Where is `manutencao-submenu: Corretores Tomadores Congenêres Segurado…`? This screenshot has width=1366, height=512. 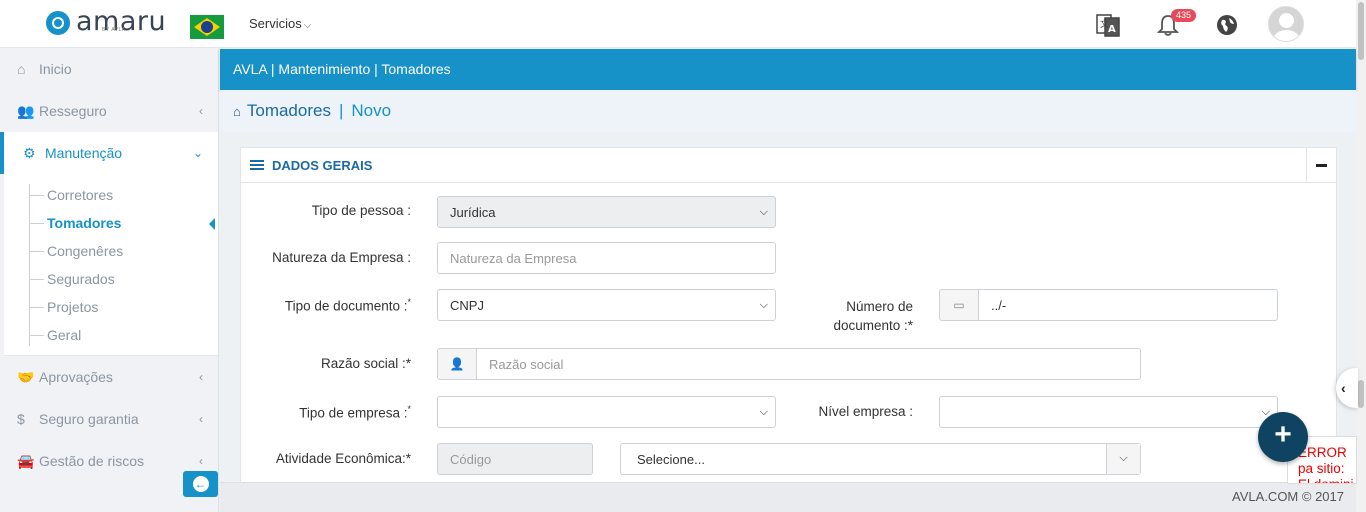 manutencao-submenu: Corretores Tomadores Congenêres Segurado… is located at coordinates (111, 265).